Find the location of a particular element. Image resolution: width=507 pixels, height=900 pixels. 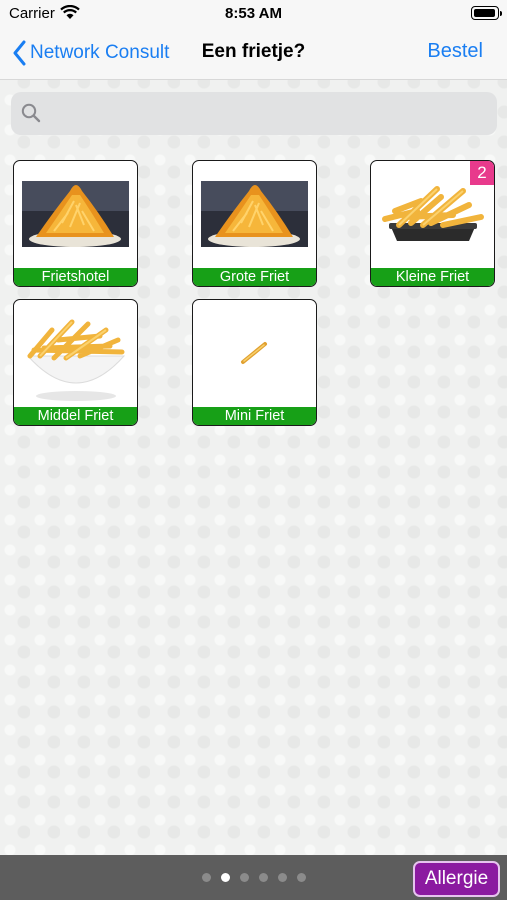

page-dot-current is located at coordinates (225, 877).